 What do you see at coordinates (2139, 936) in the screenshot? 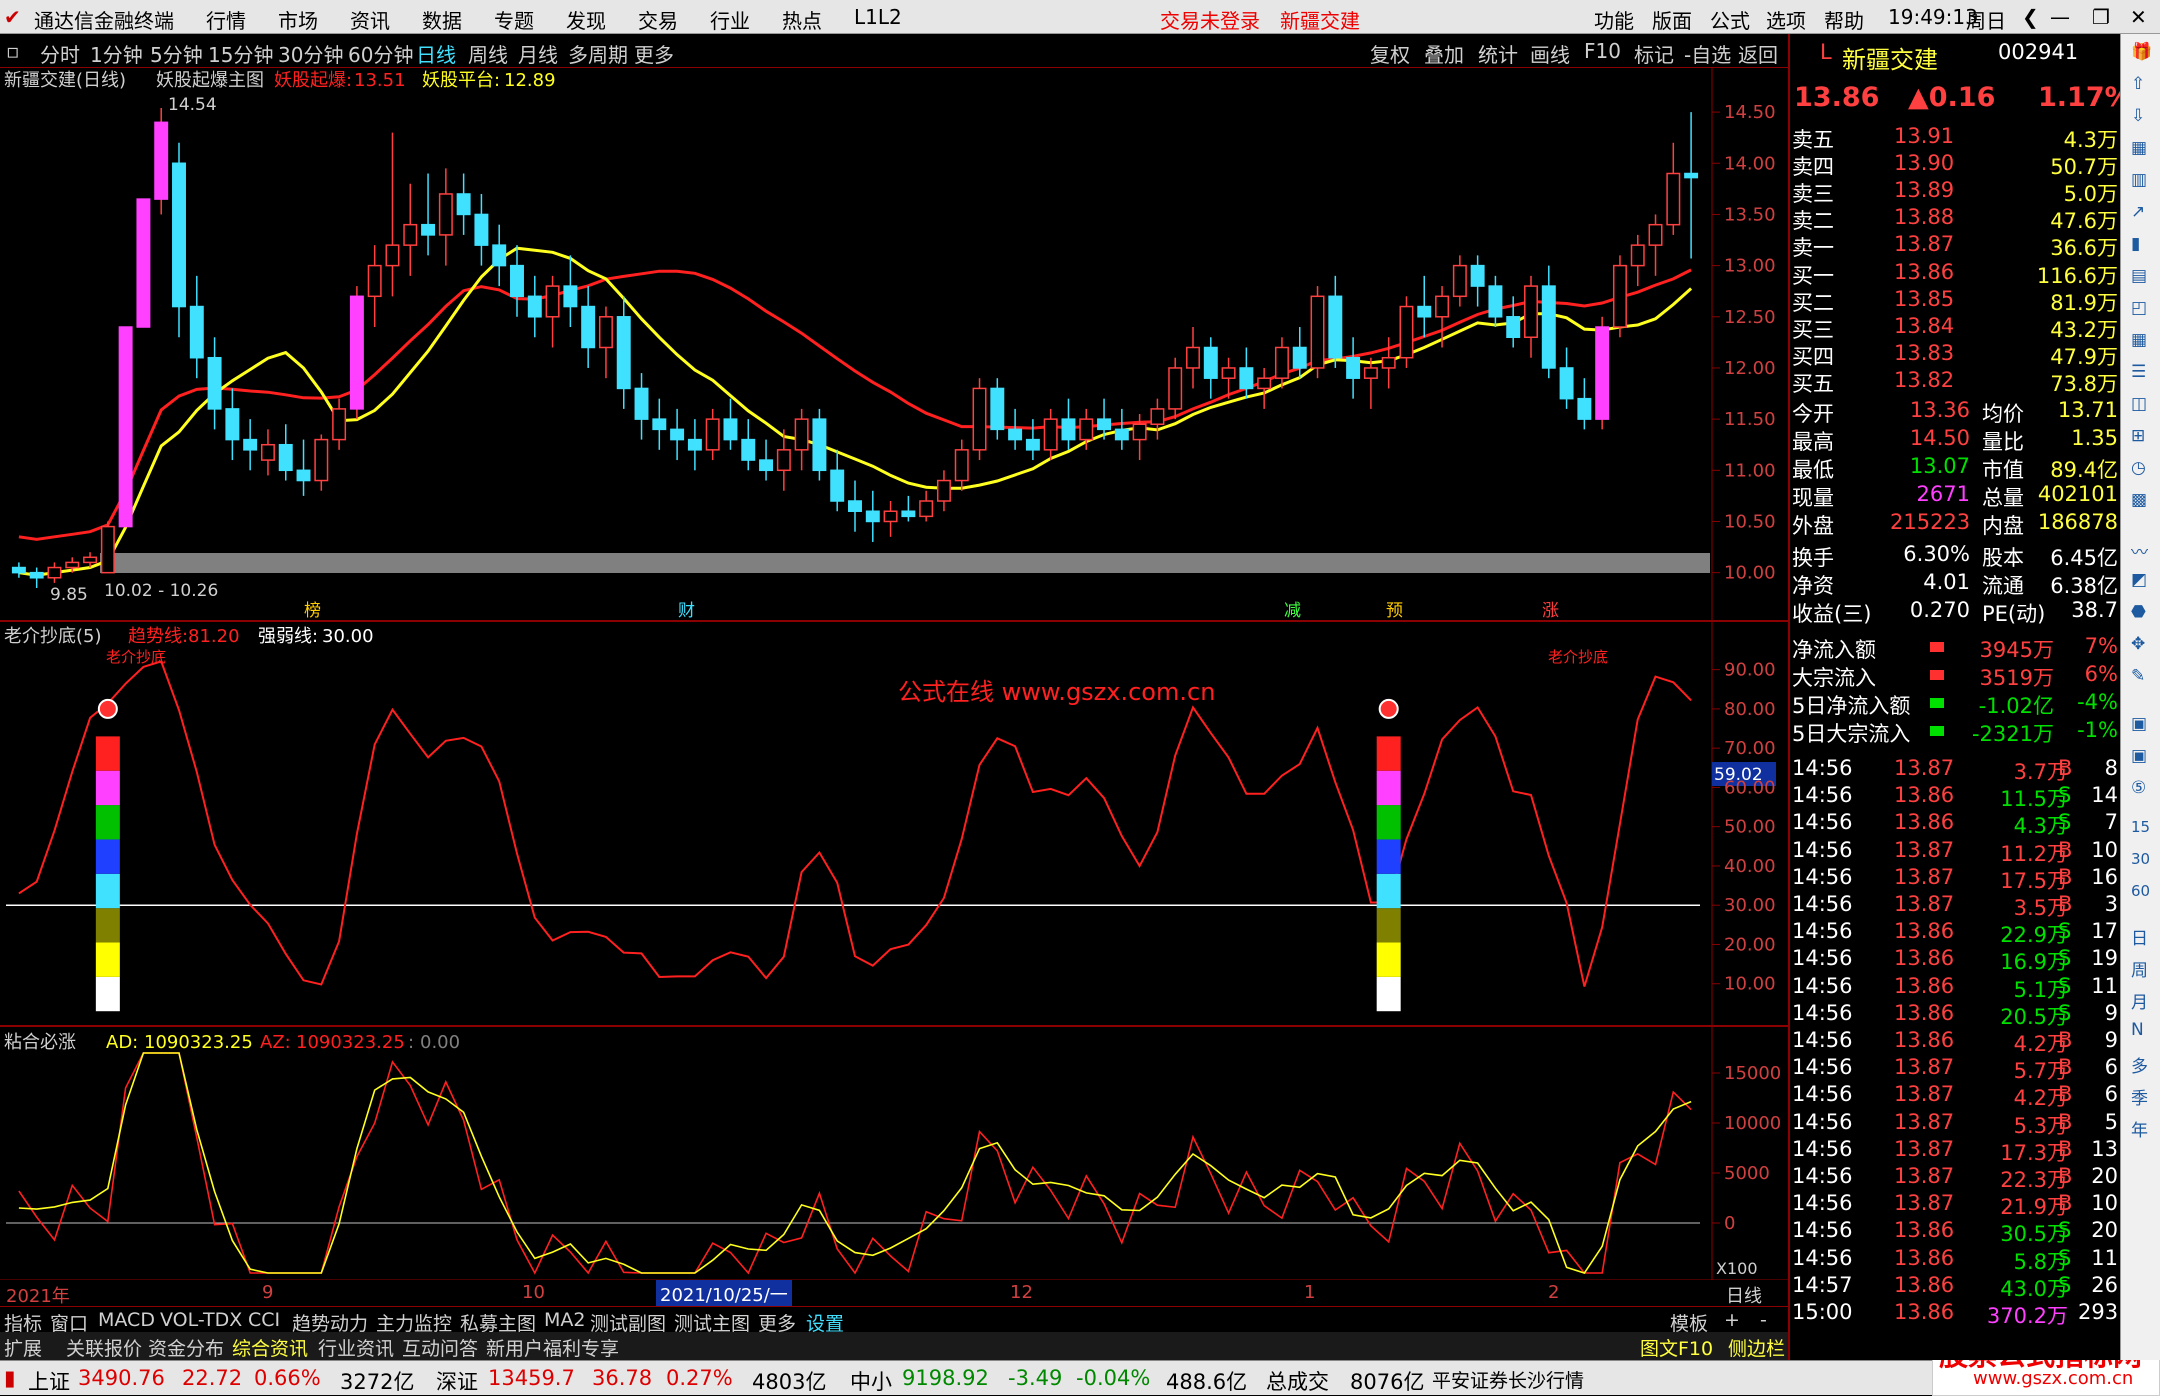
I see `sidebar-period-day: 日` at bounding box center [2139, 936].